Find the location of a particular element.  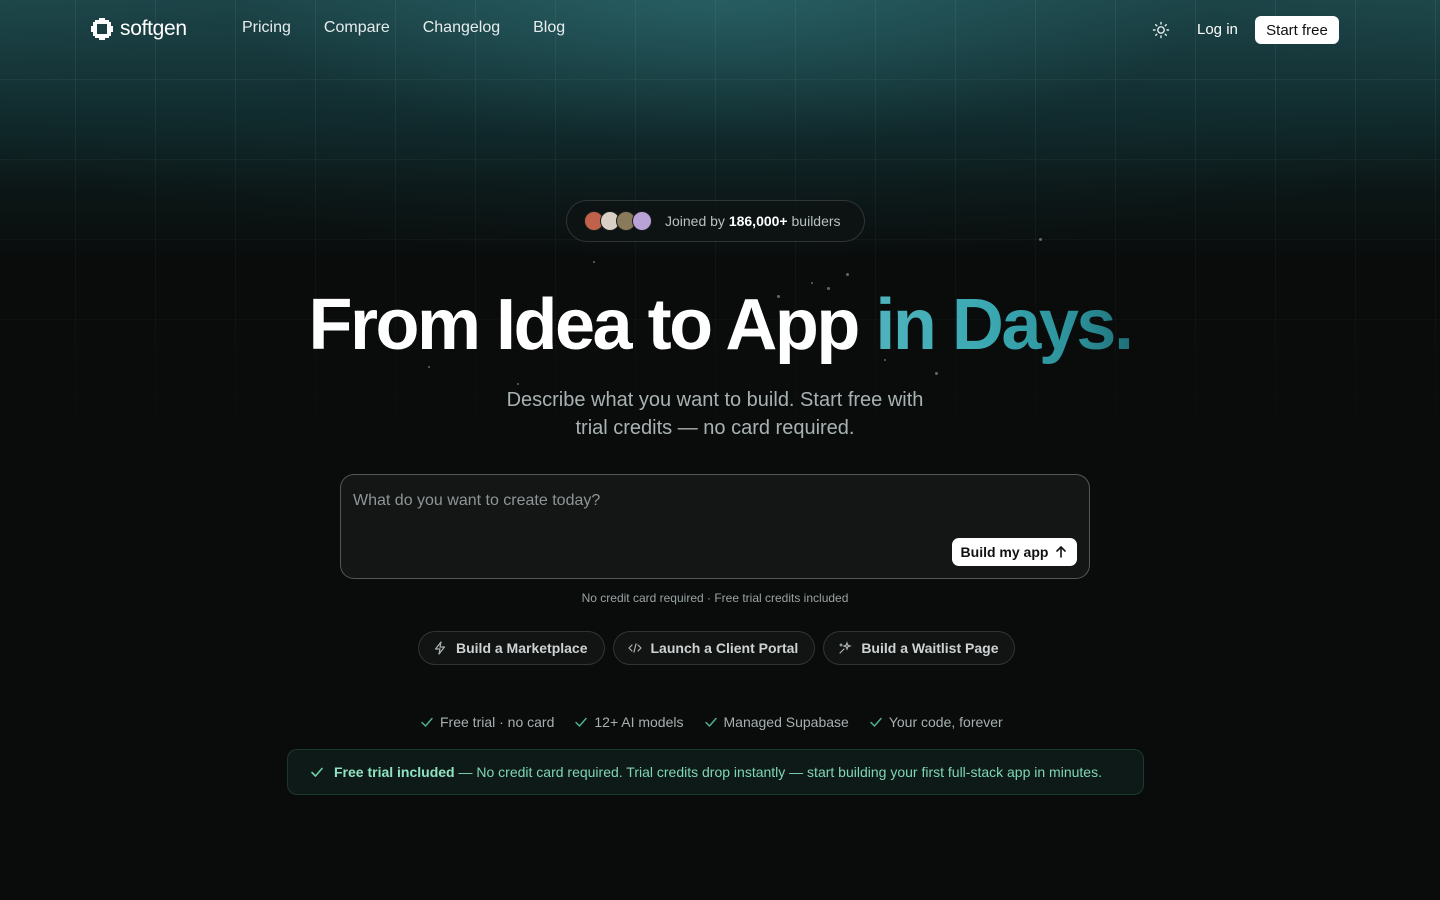

chip-build-waitlist-page: Build a Waitlist Page is located at coordinates (919, 648).